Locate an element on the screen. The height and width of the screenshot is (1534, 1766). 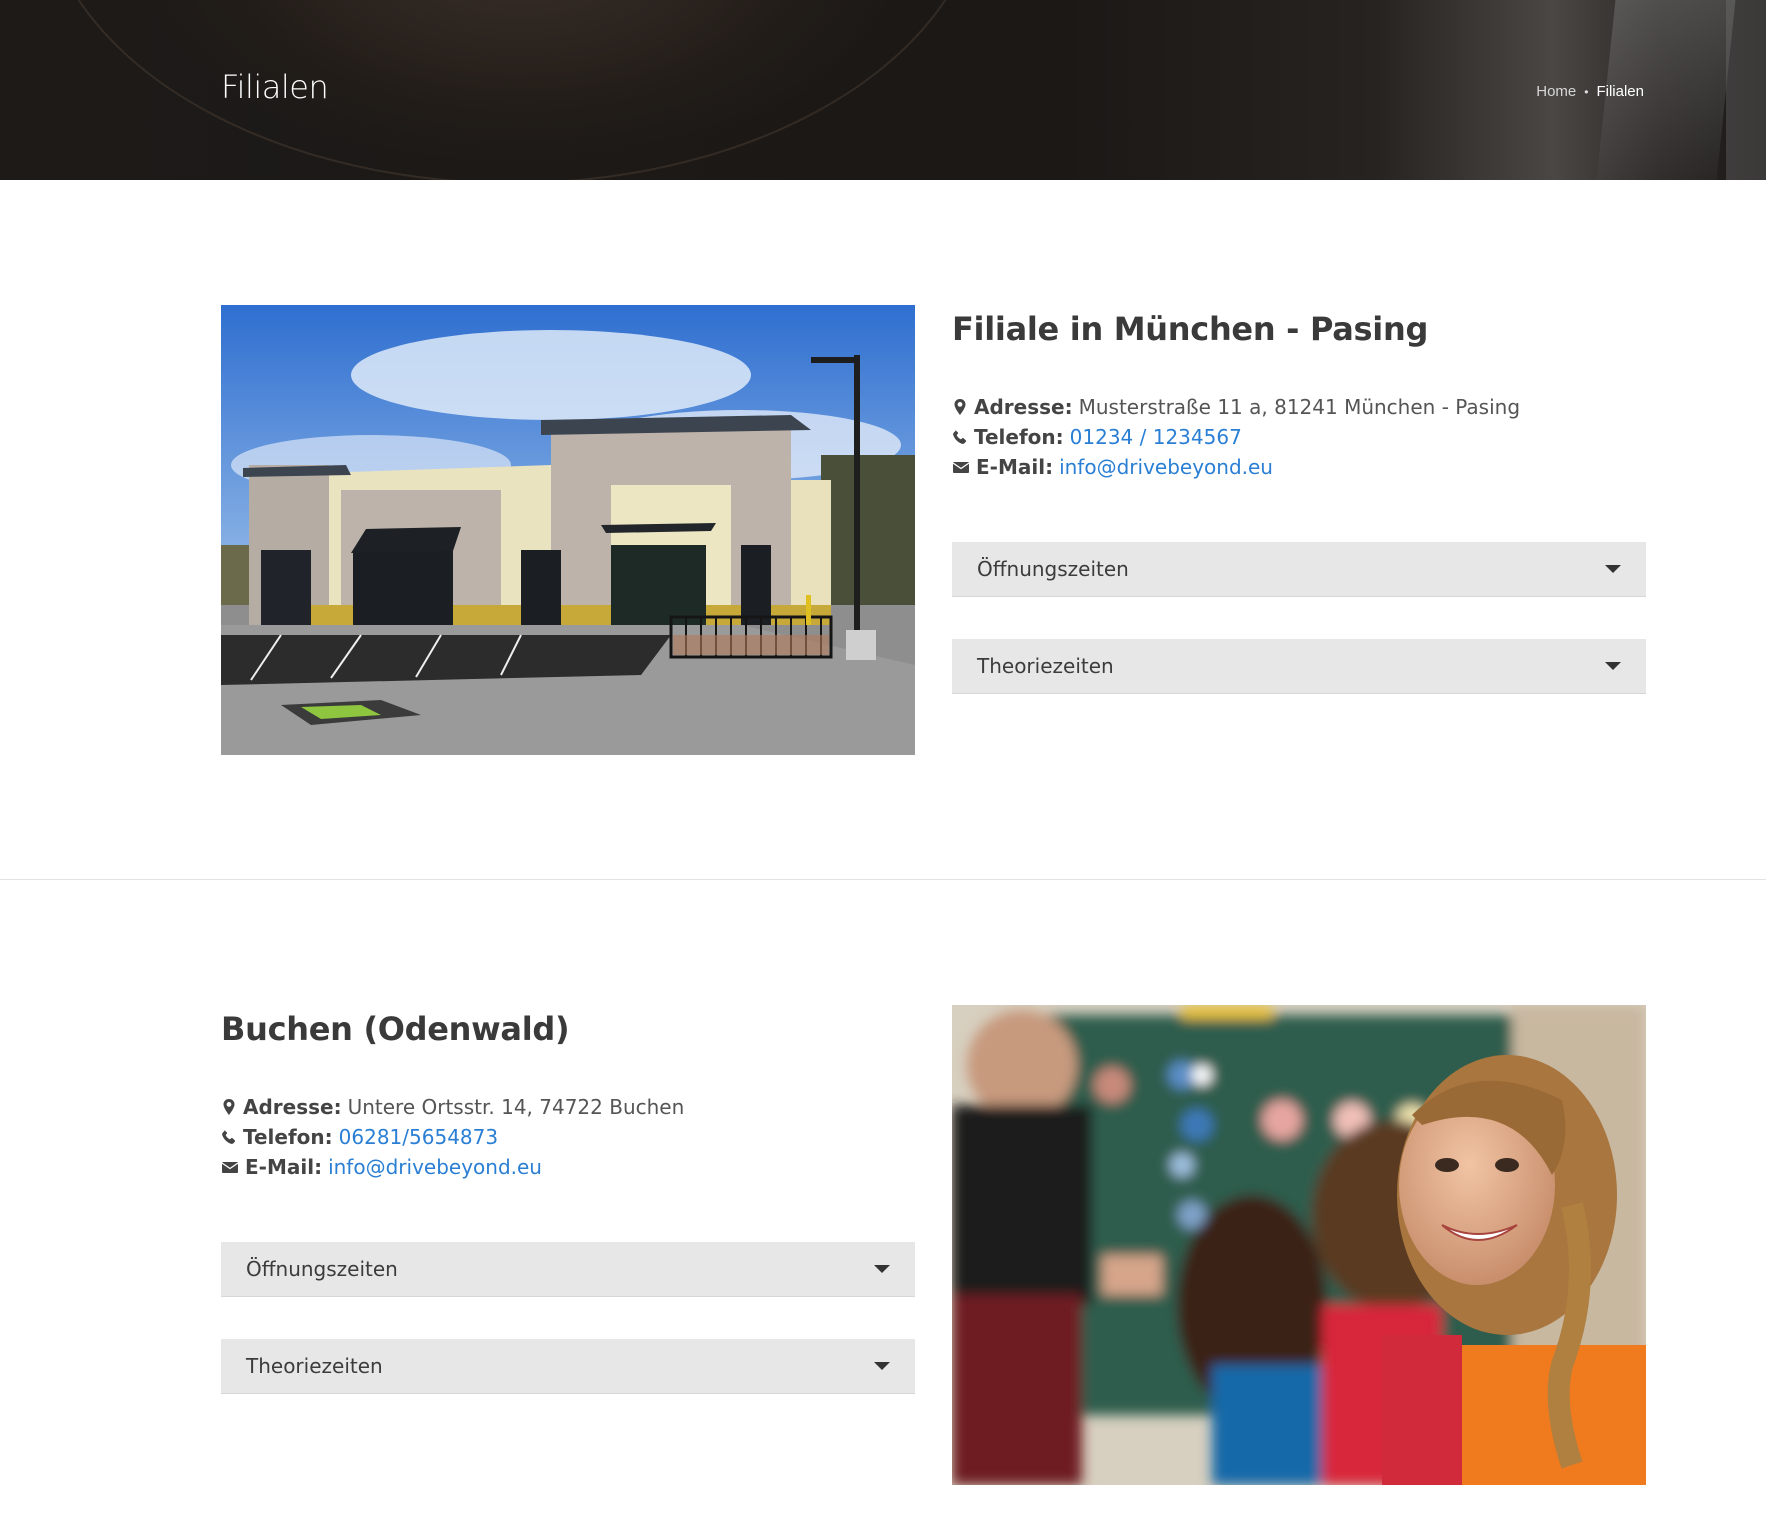
breadcrumb: Home • Filialen is located at coordinates (1590, 91).